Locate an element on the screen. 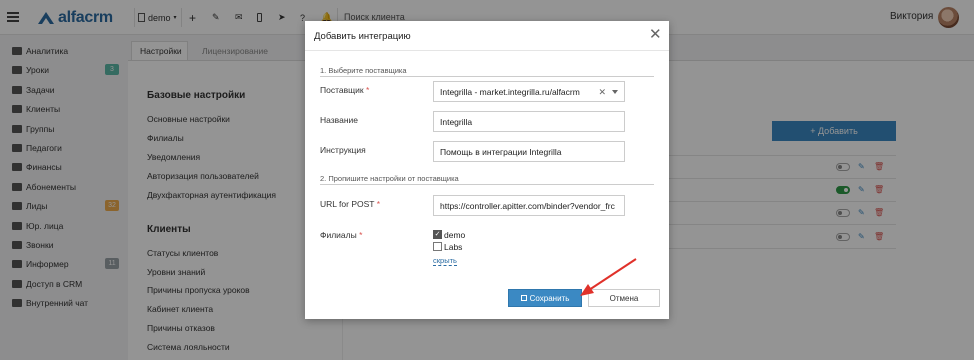  instruction-label: Инструкция is located at coordinates (343, 150).